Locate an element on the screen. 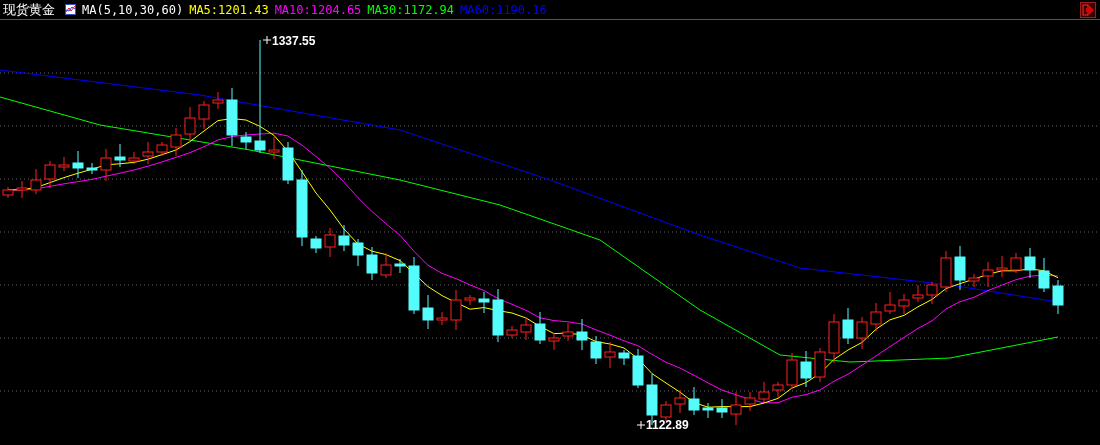 The height and width of the screenshot is (445, 1100). moving-average-value: MA10:1204.65 is located at coordinates (318, 9).